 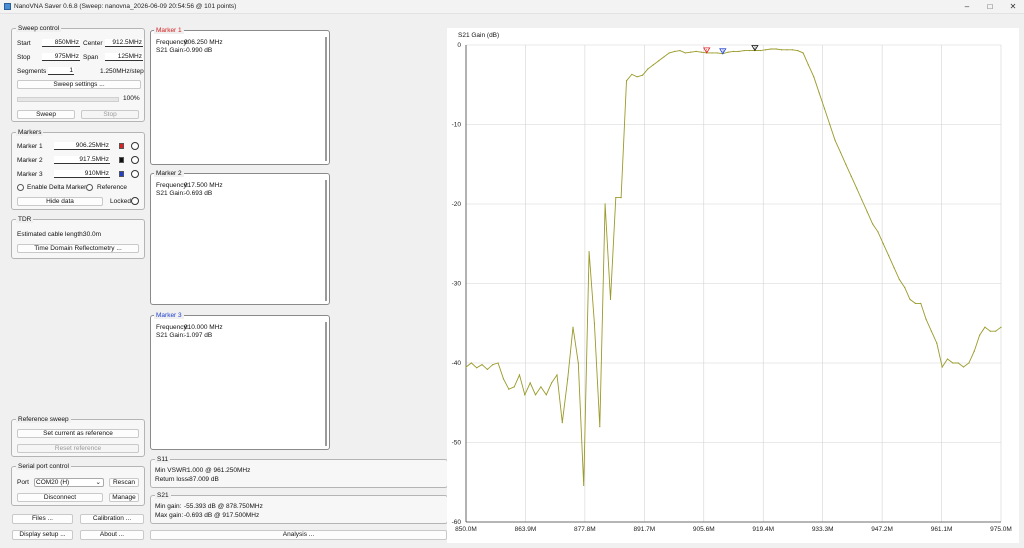 What do you see at coordinates (121, 146) in the screenshot?
I see `marker-1-color-swatch` at bounding box center [121, 146].